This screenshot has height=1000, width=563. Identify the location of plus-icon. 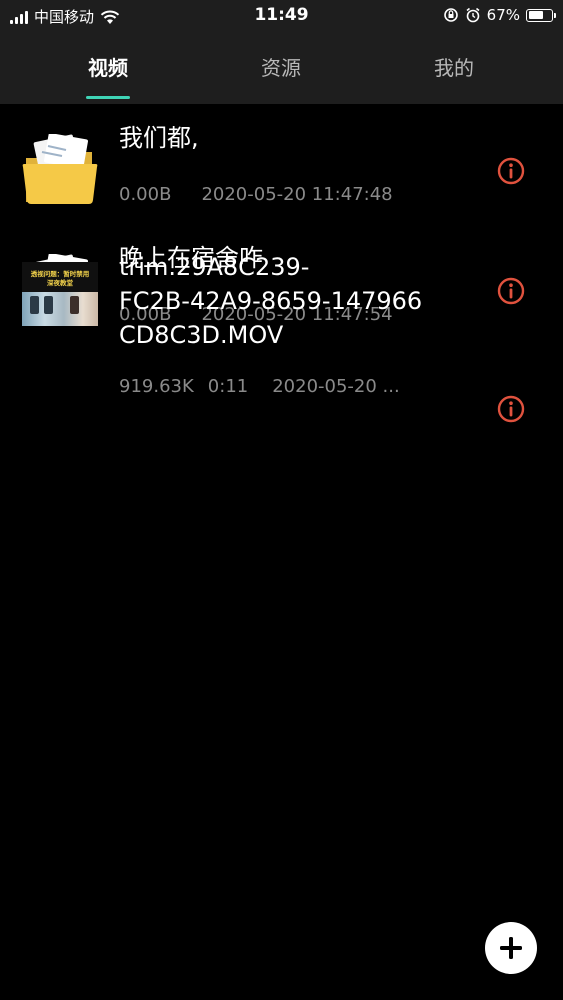
(511, 948).